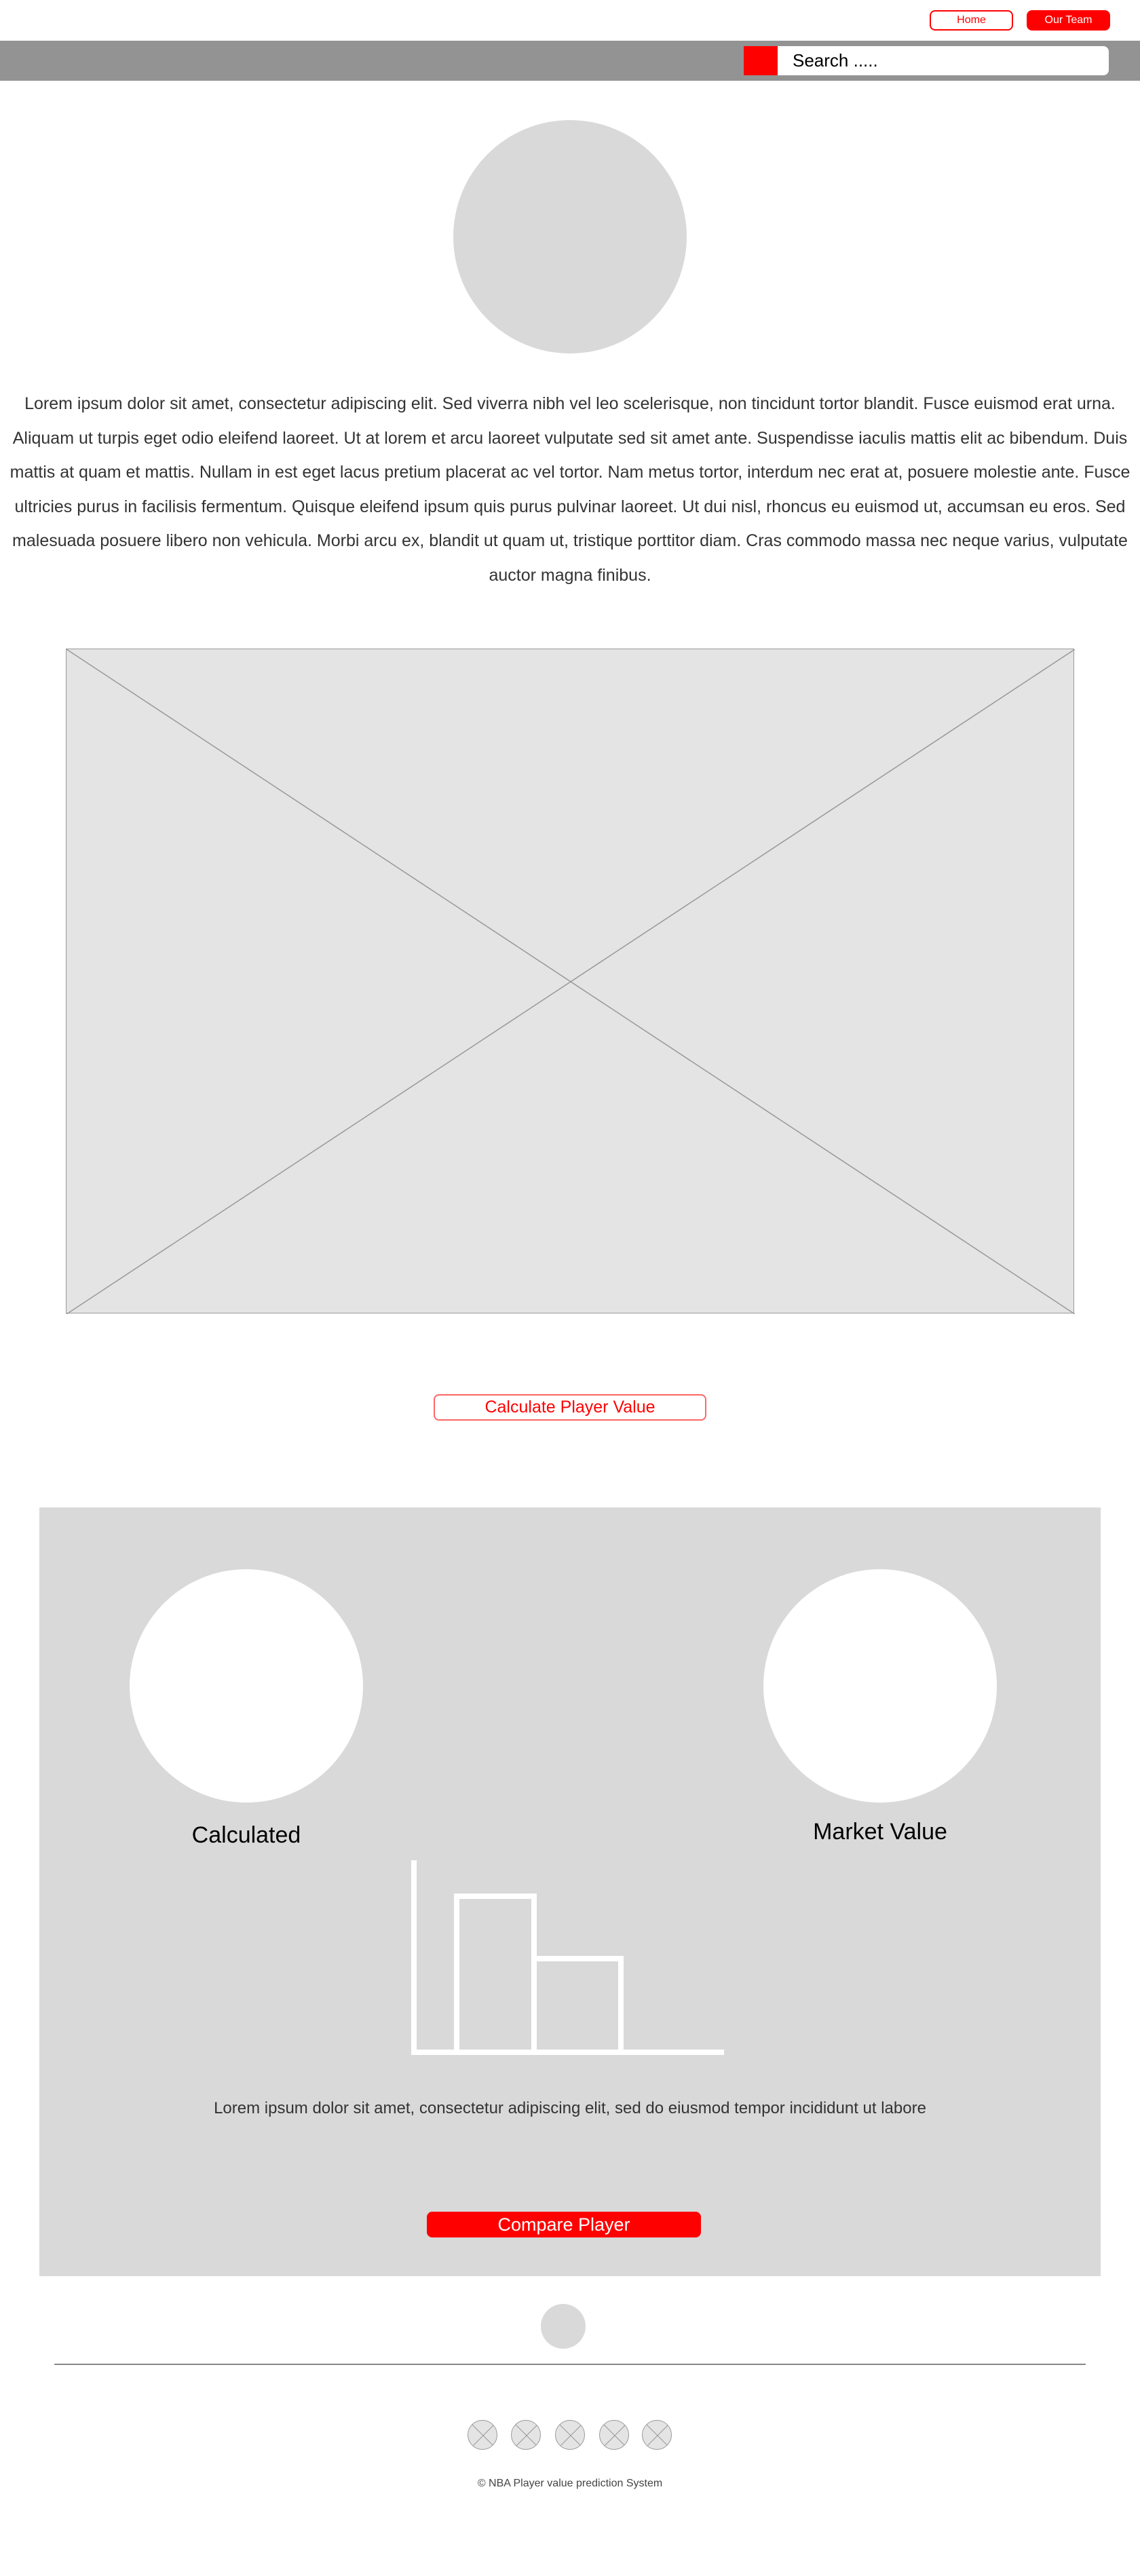 This screenshot has height=2576, width=1140. What do you see at coordinates (246, 1686) in the screenshot?
I see `calculated-value-circle` at bounding box center [246, 1686].